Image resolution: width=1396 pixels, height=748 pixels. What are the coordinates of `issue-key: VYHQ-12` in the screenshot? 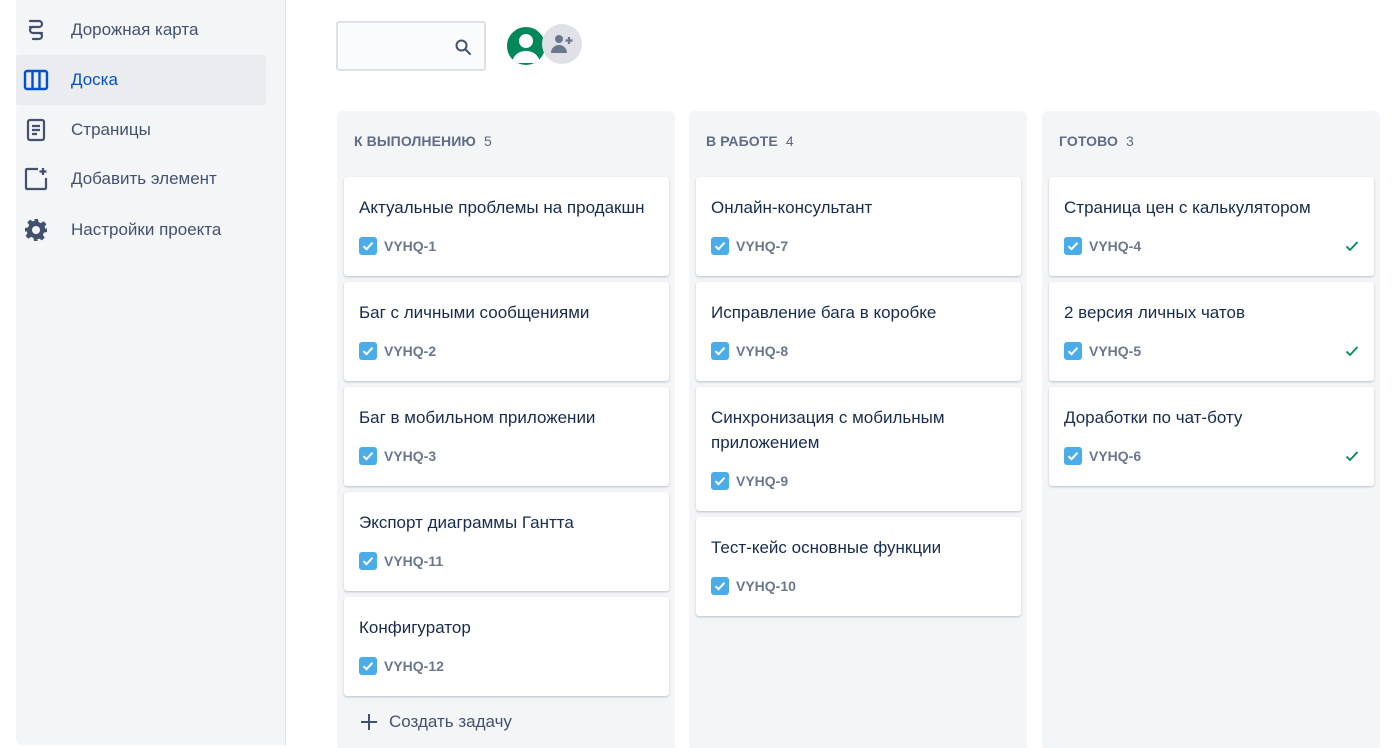 It's located at (414, 666).